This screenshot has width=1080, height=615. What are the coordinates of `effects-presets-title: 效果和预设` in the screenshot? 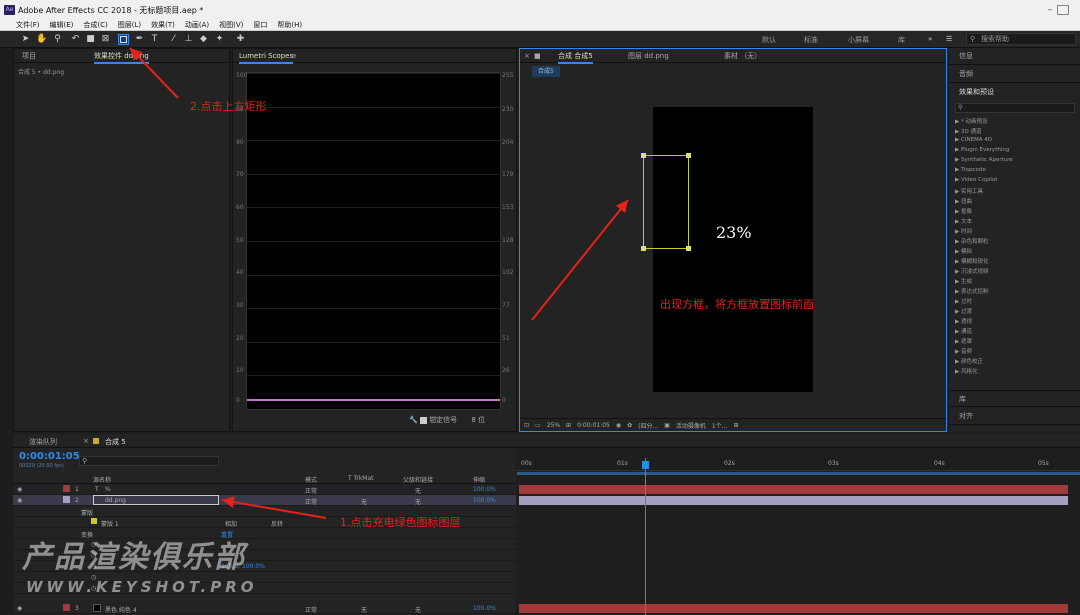 It's located at (1014, 92).